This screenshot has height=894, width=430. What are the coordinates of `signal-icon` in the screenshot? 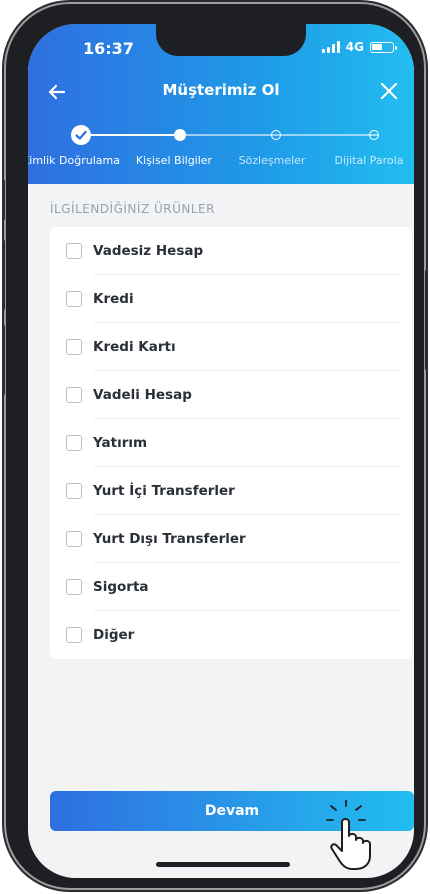 It's located at (330, 47).